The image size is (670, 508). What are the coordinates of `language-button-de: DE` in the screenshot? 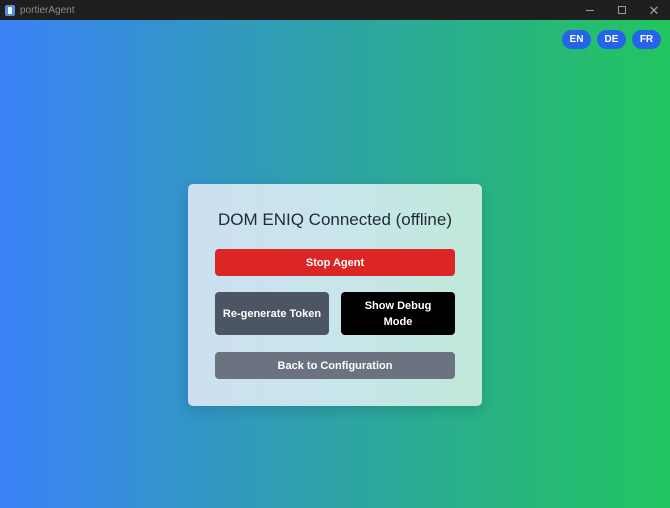 It's located at (611, 39).